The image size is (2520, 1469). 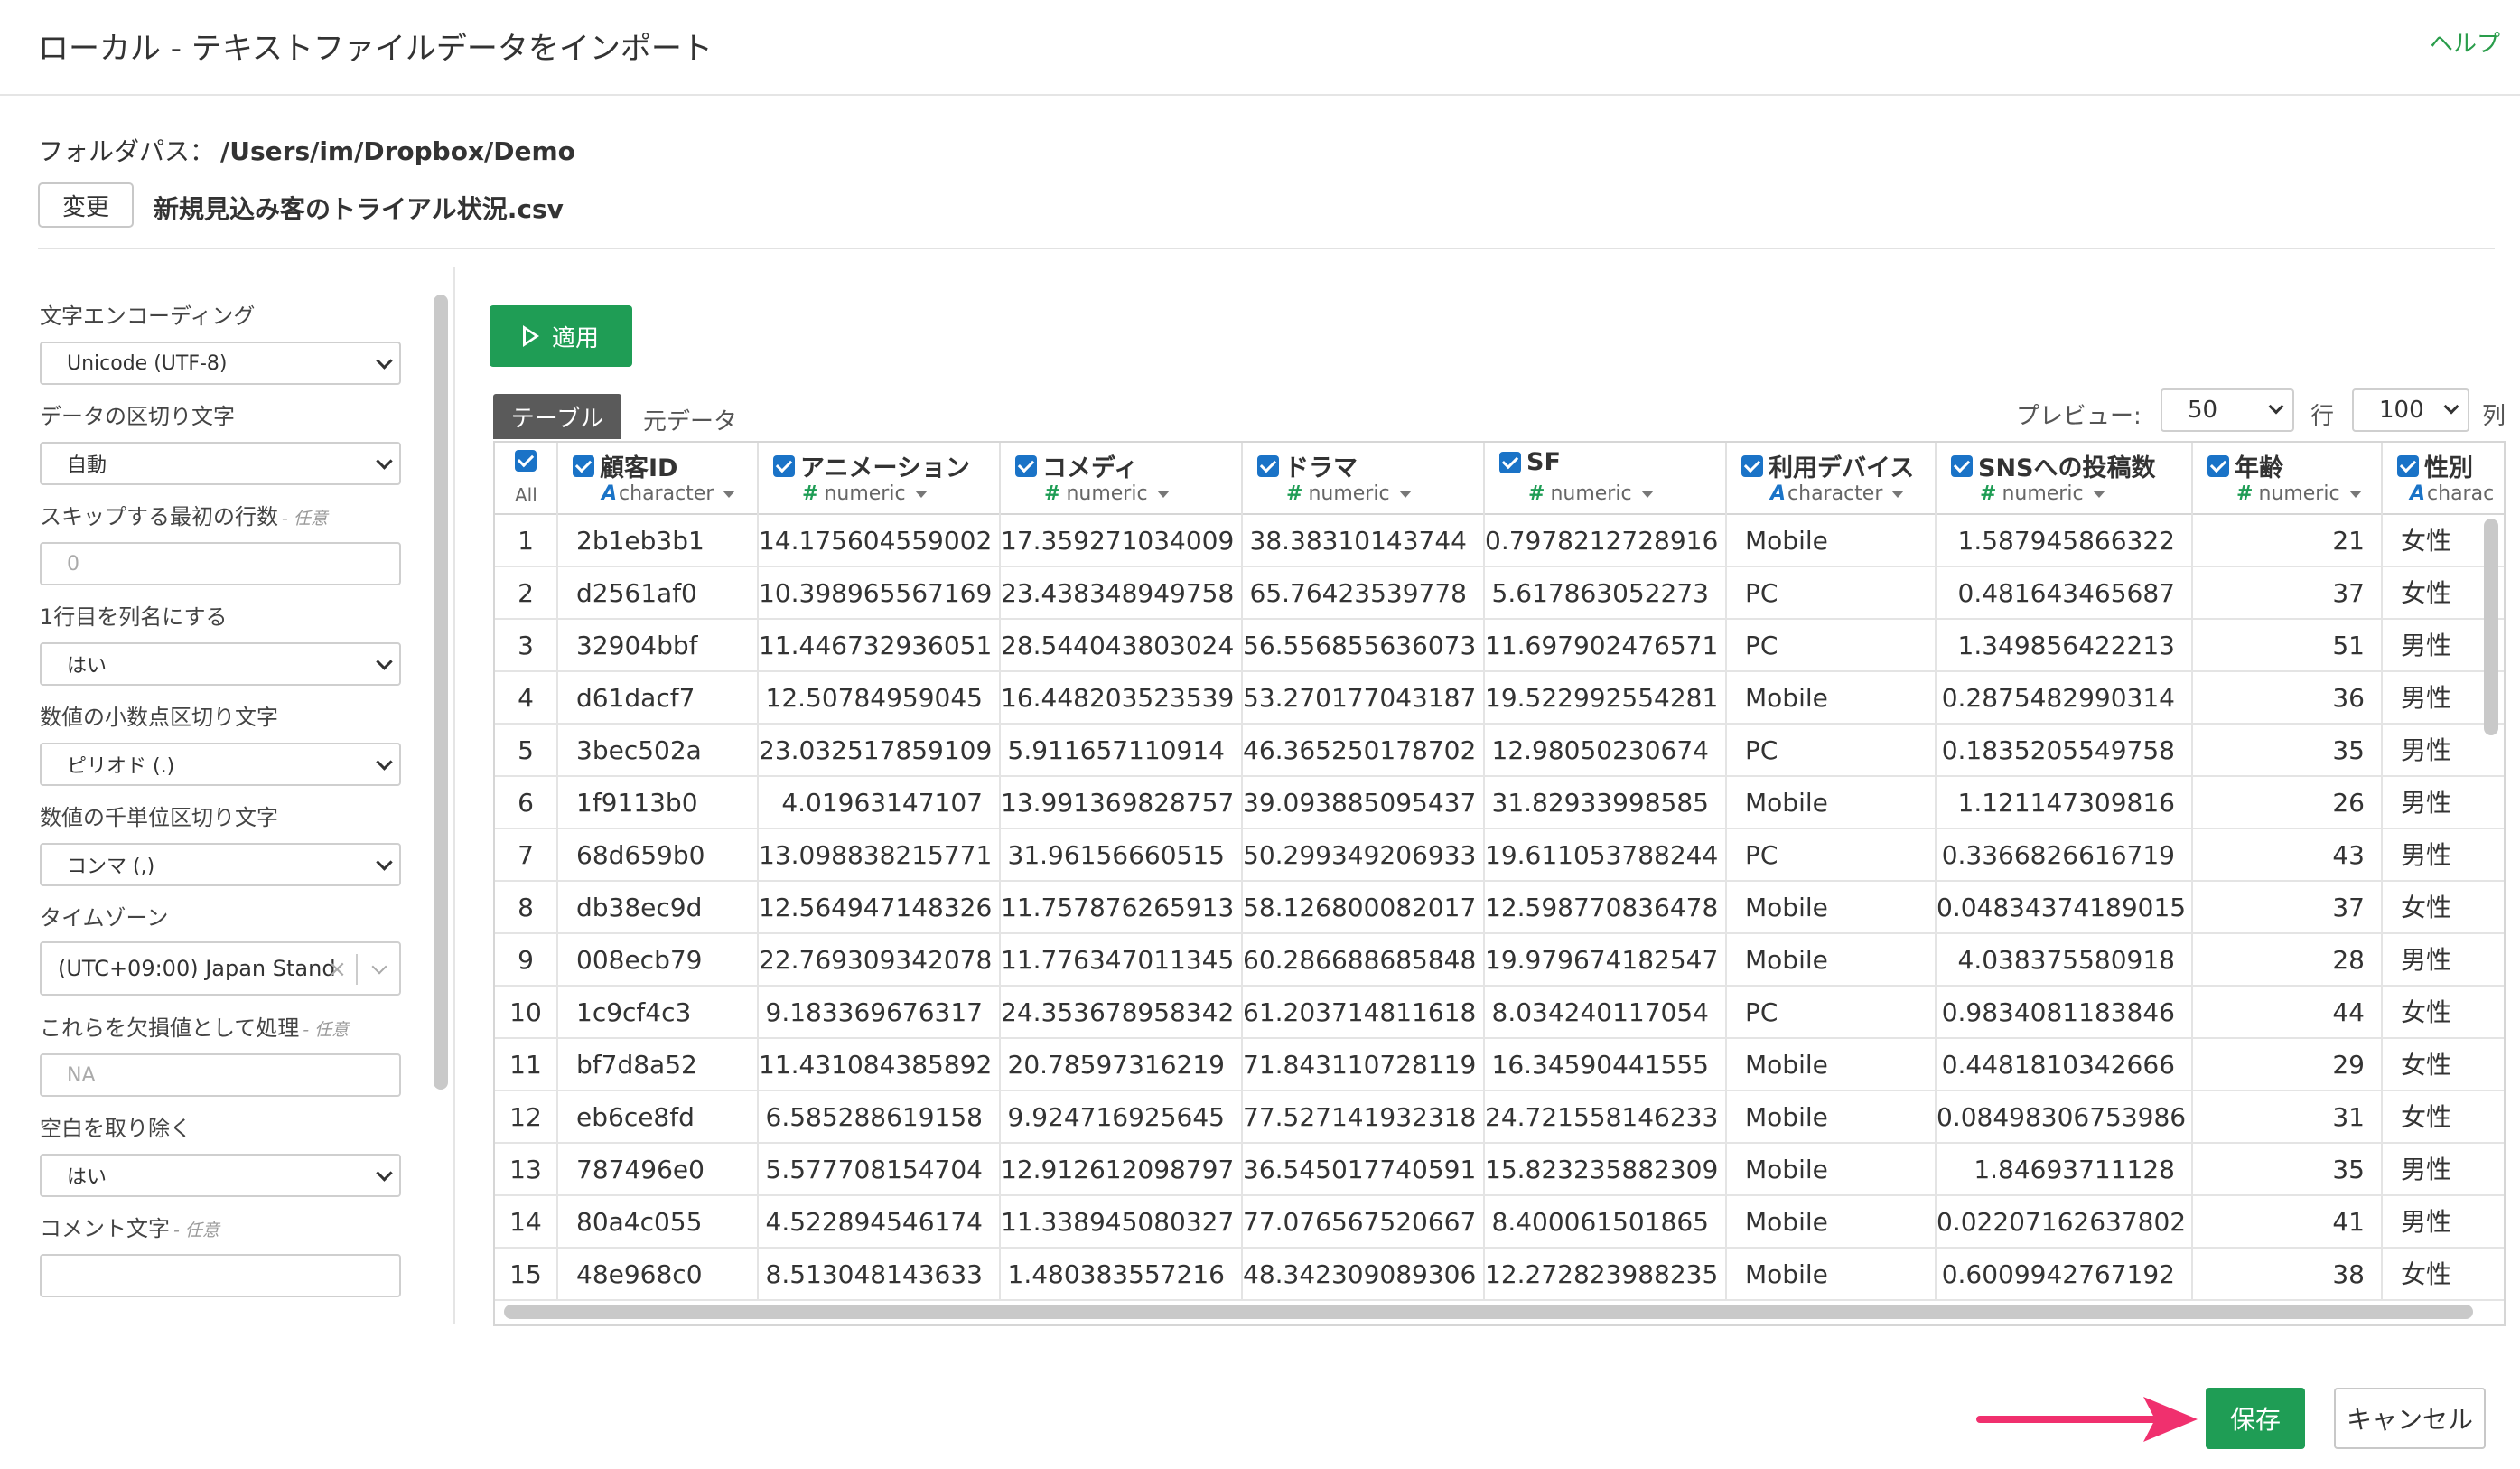 What do you see at coordinates (220, 1175) in the screenshot?
I see `trim-ws-select: はい` at bounding box center [220, 1175].